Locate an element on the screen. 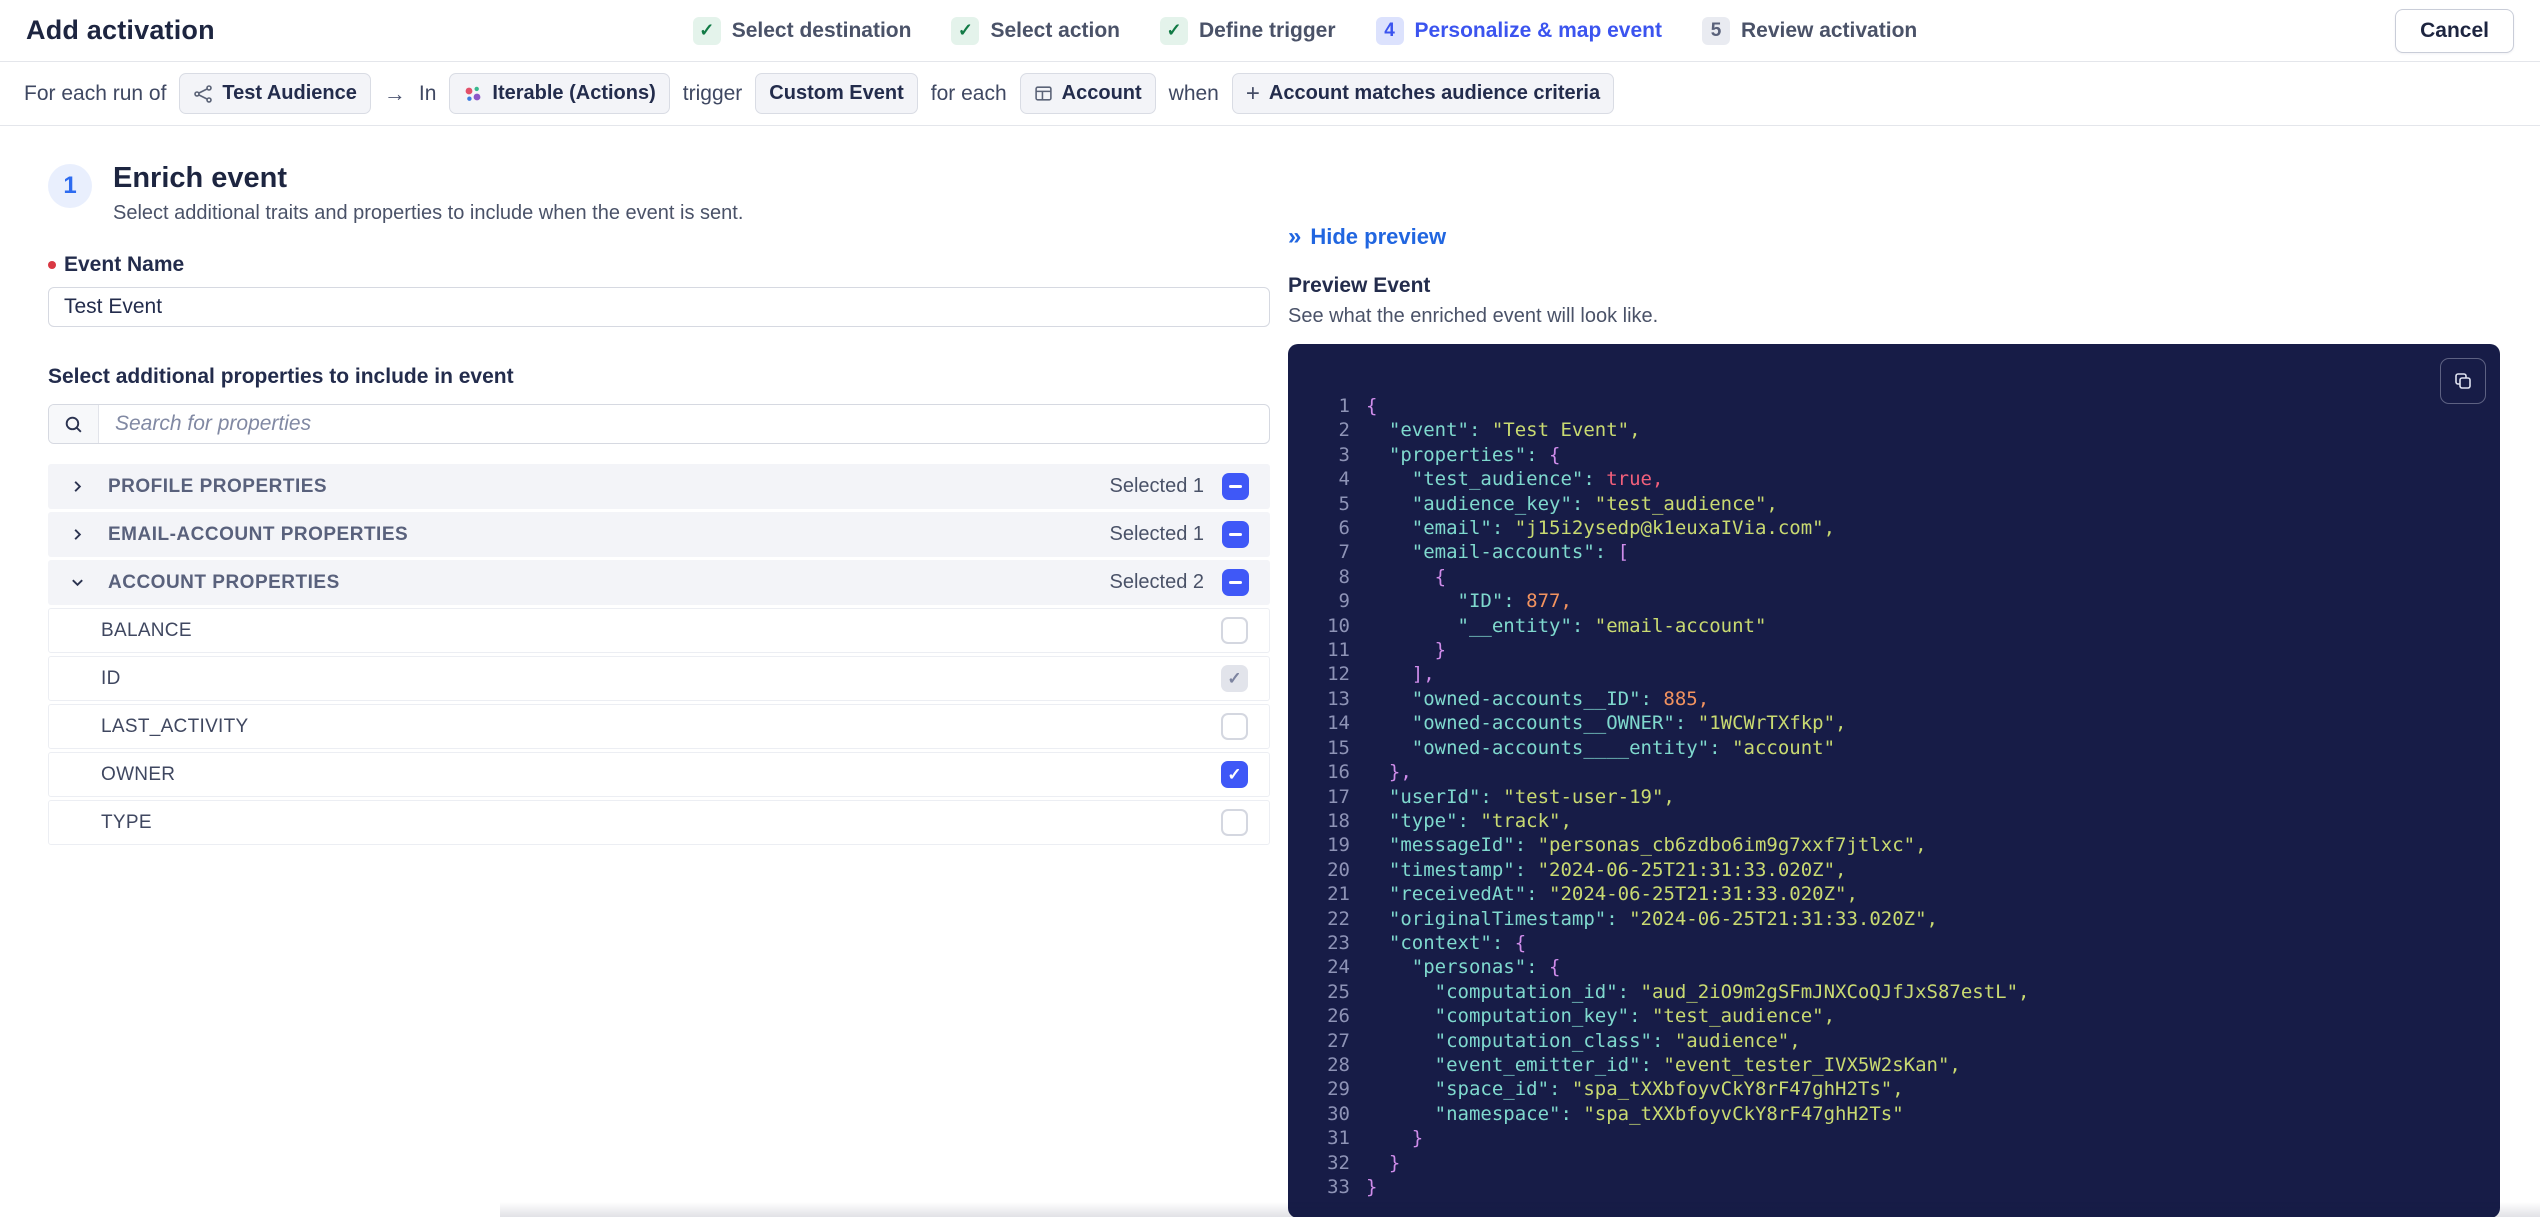  property-row-last_activity: LAST_ACTIVITY is located at coordinates (659, 726).